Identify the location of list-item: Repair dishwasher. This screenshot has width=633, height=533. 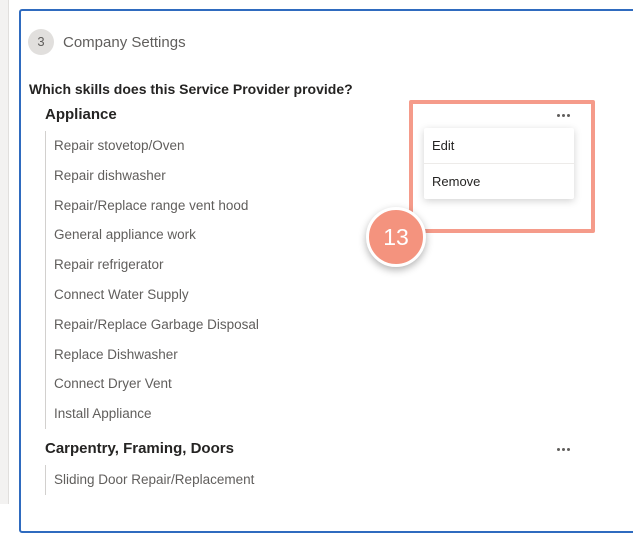
(152, 176).